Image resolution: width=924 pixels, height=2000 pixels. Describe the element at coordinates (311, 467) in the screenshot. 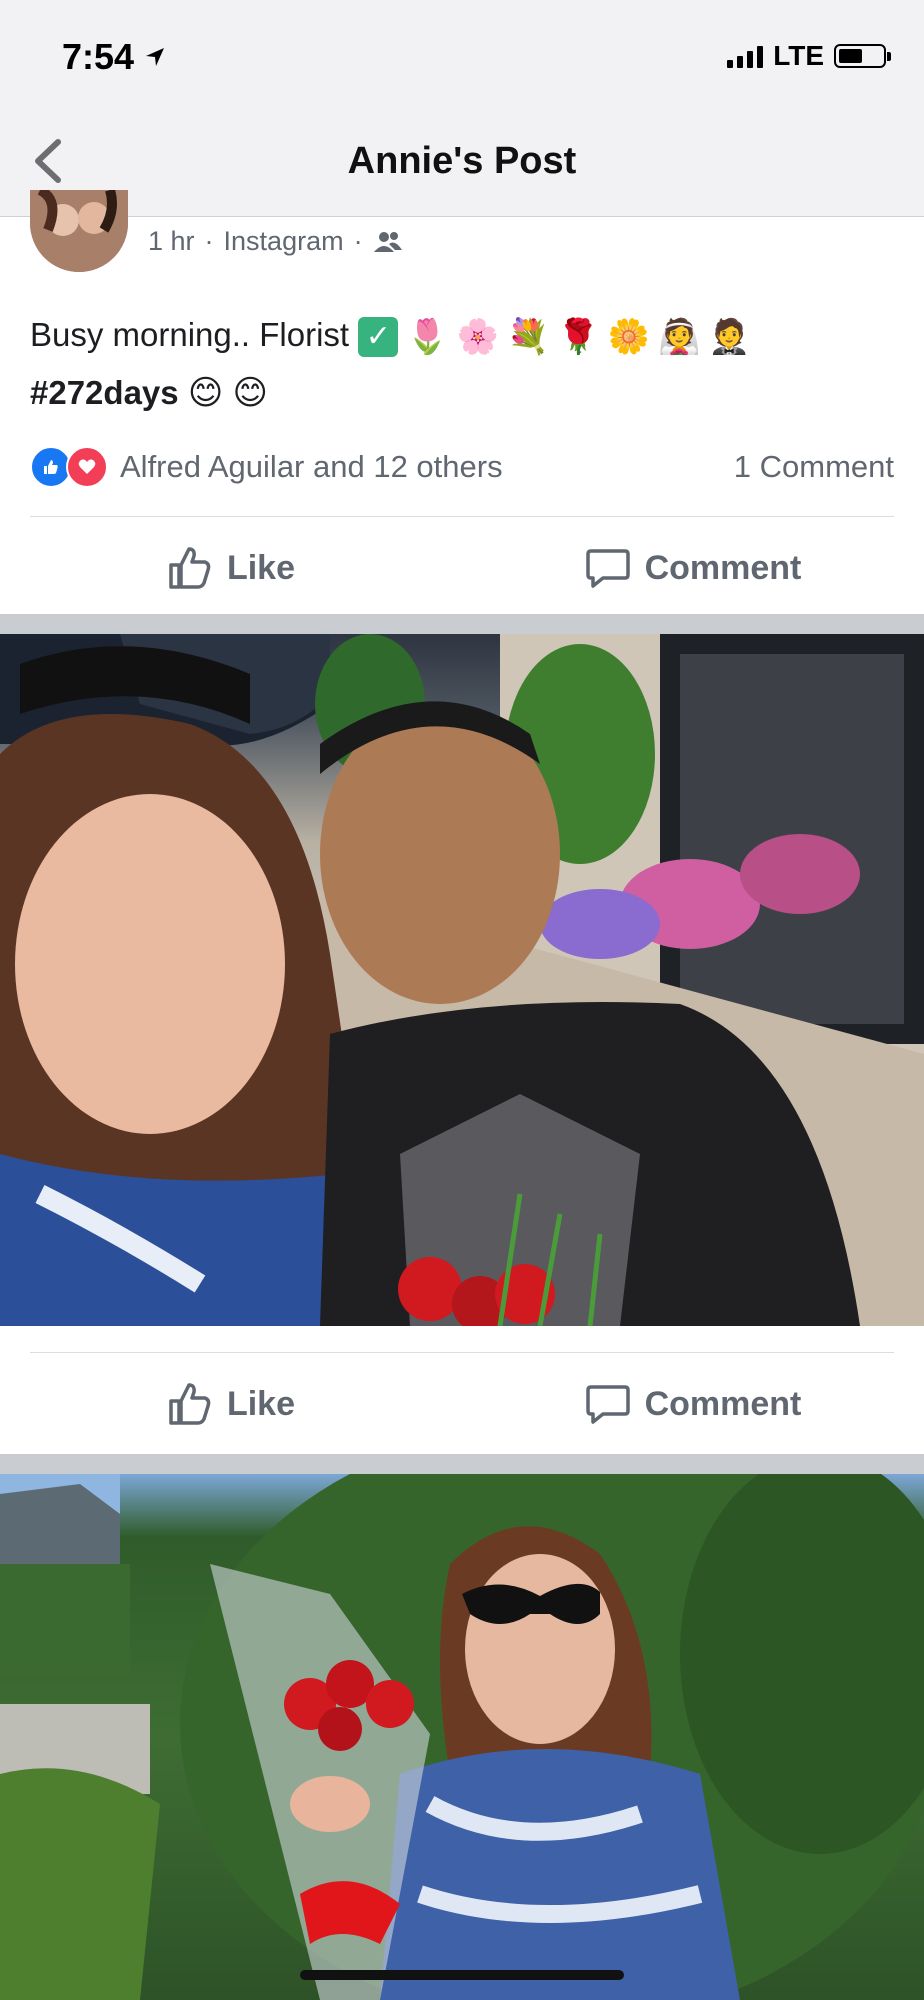

I see `reactions-text: Alfred Aguilar and 12 others` at that location.